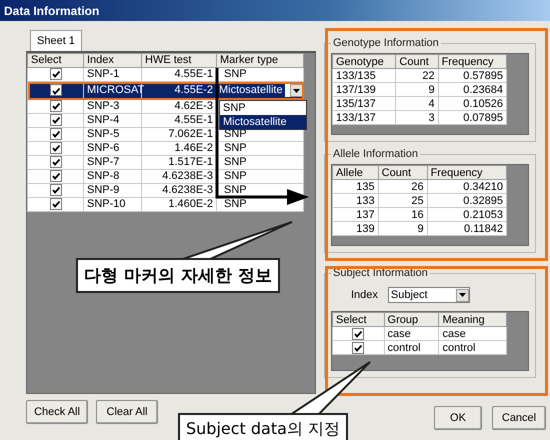  I want to click on table-cell: 26, so click(403, 187).